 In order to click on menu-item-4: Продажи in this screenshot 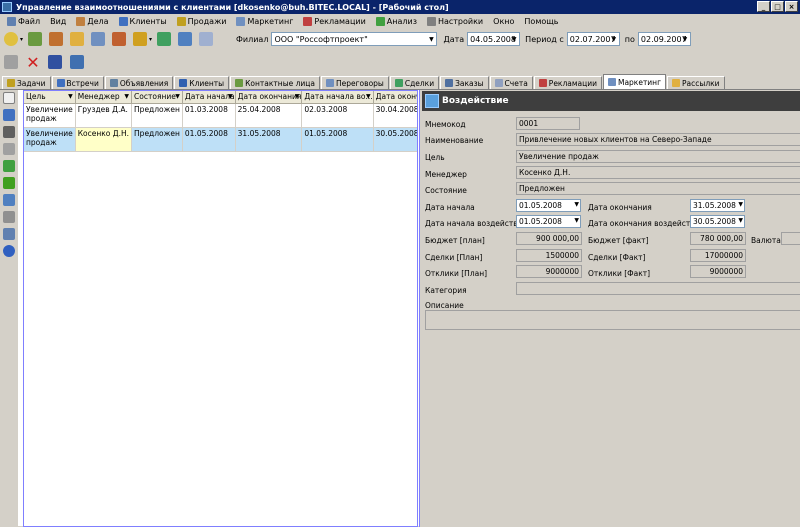, I will do `click(202, 21)`.